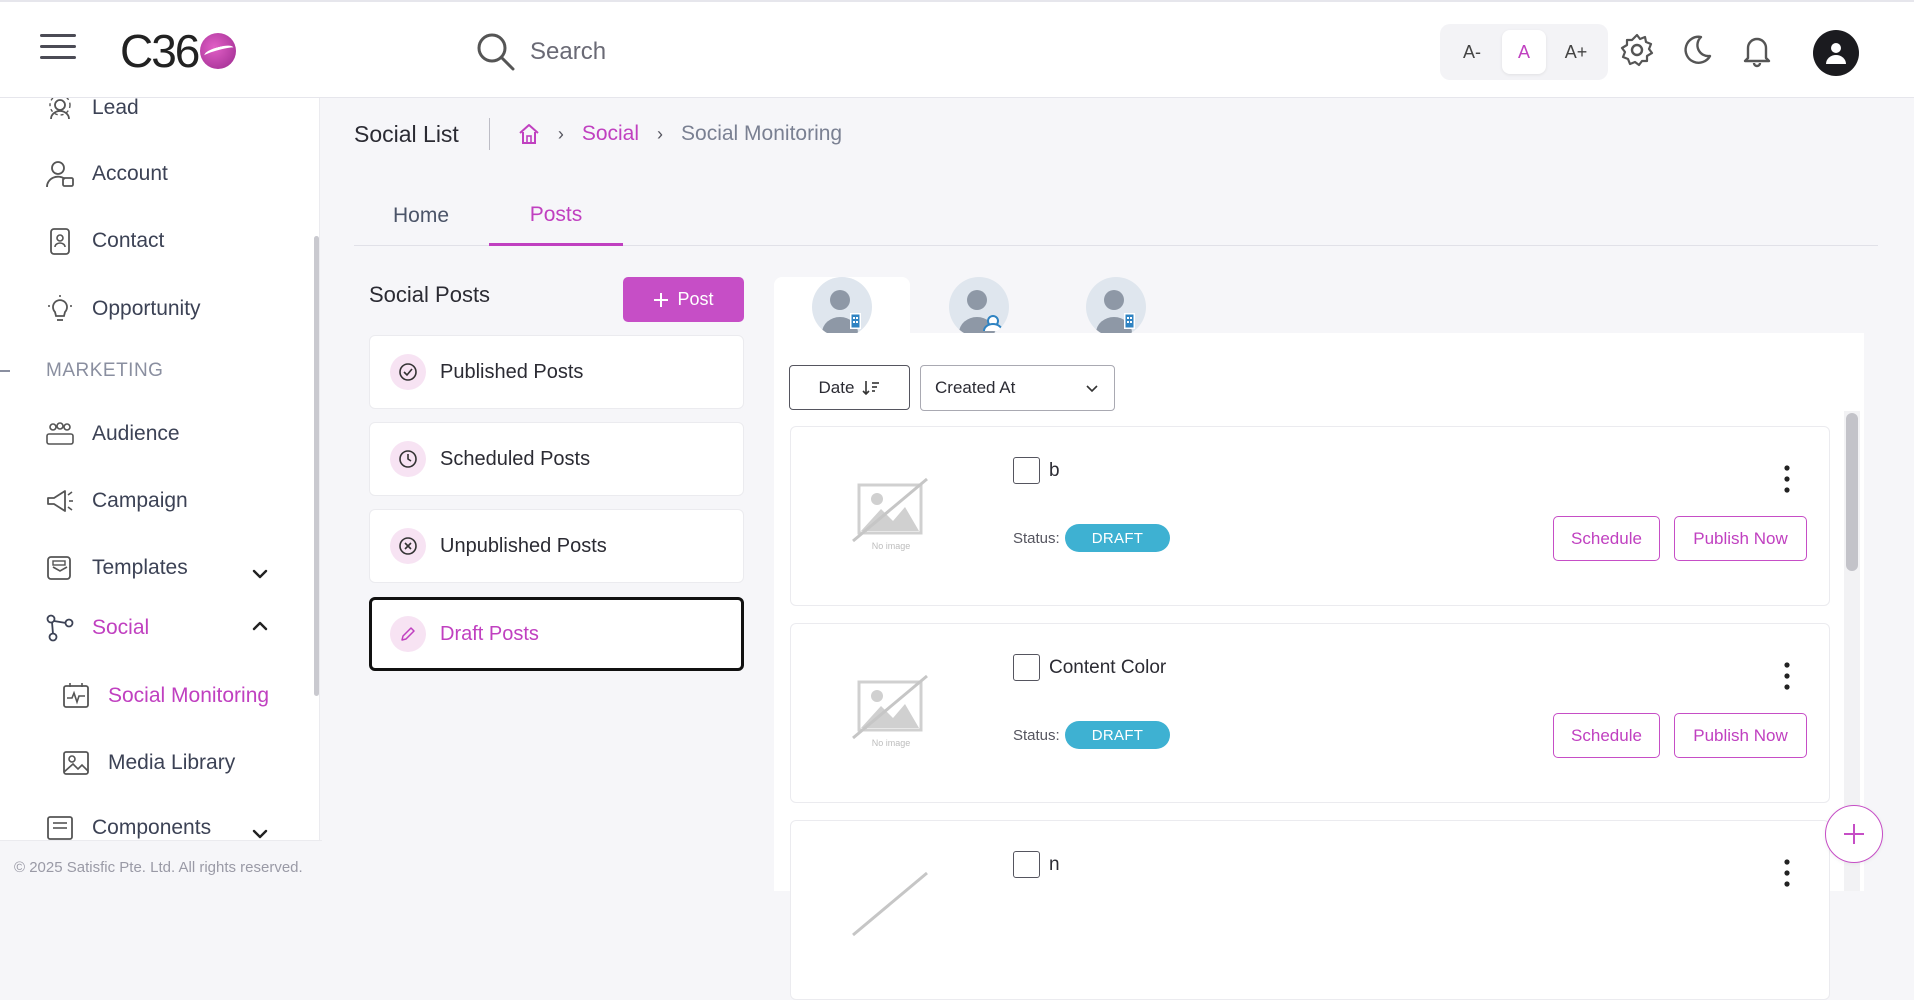  What do you see at coordinates (1852, 492) in the screenshot?
I see `scrollbar-thumb` at bounding box center [1852, 492].